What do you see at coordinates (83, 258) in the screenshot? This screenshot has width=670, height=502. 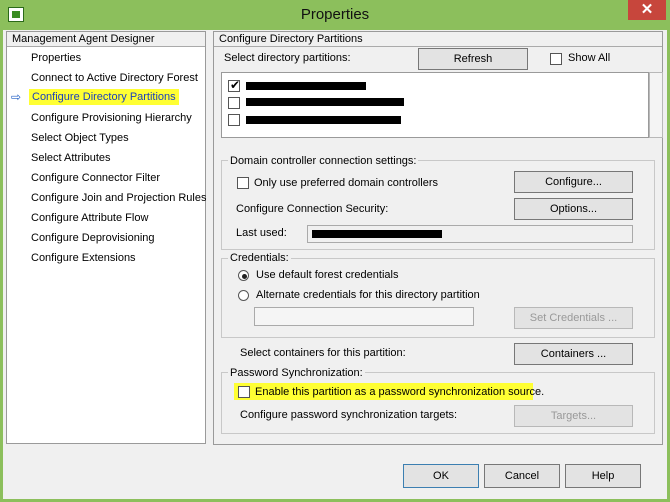 I see `nav-item-extensions: Configure Extensions` at bounding box center [83, 258].